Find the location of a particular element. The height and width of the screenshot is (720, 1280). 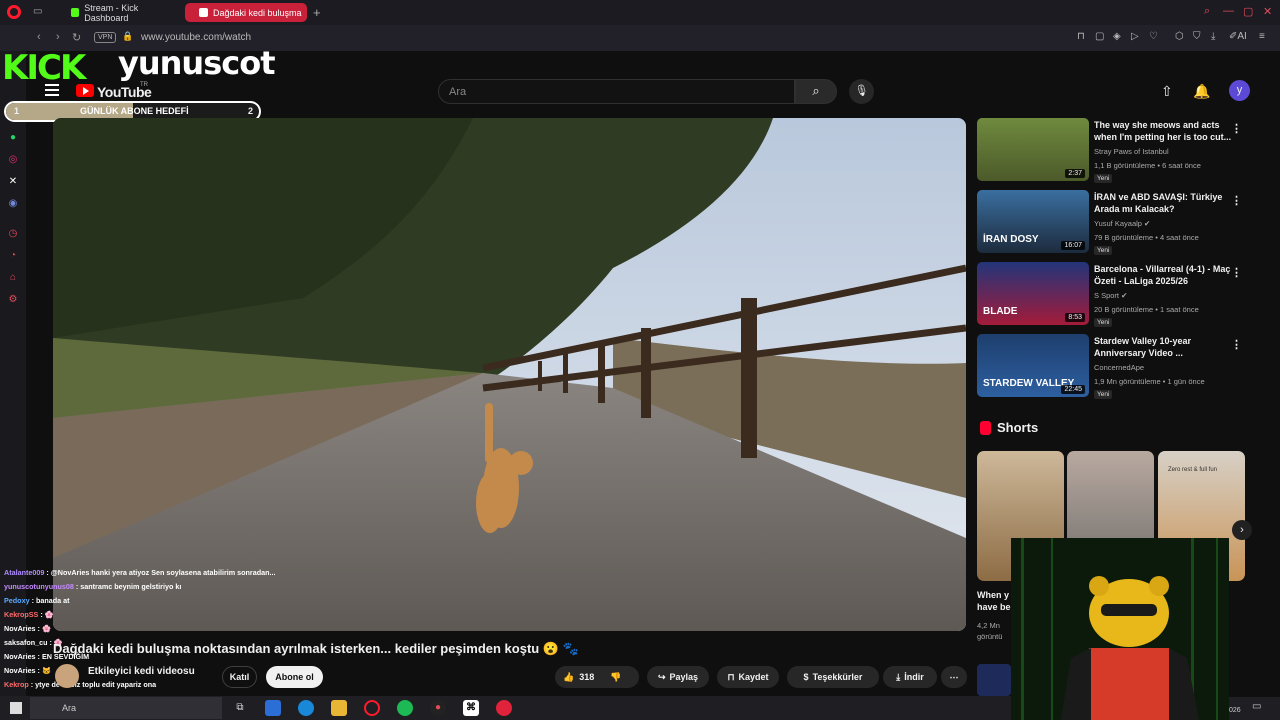

url-field: www.youtube.com/watch is located at coordinates (196, 37).